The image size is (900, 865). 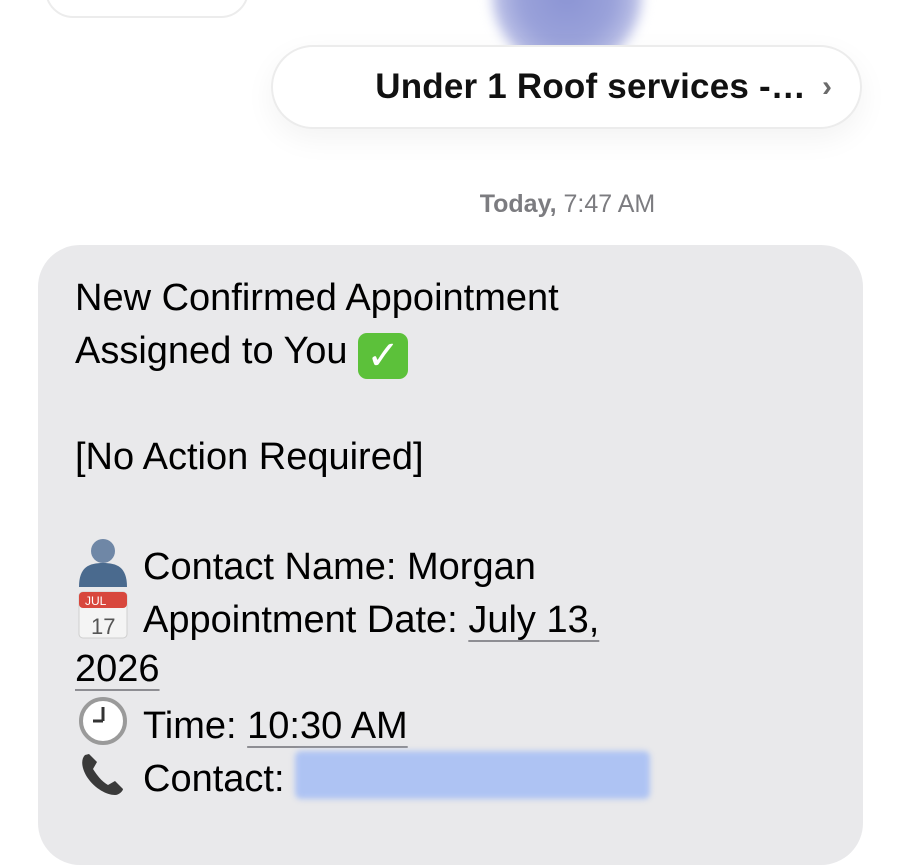 What do you see at coordinates (103, 563) in the screenshot?
I see `person-icon` at bounding box center [103, 563].